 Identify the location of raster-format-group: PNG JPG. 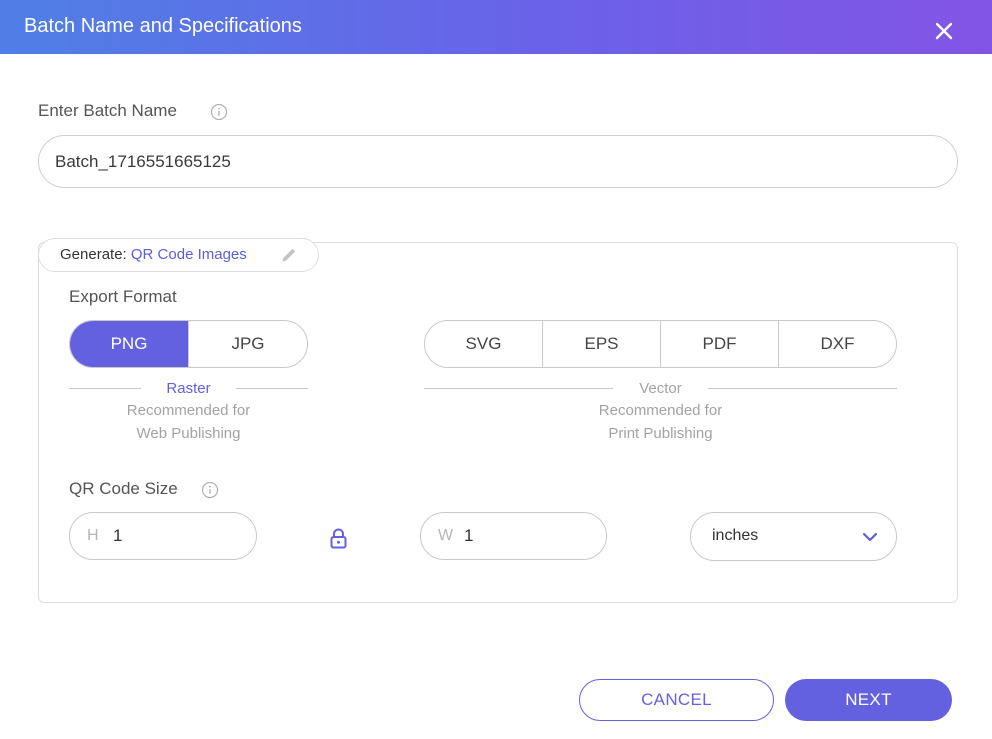
(188, 344).